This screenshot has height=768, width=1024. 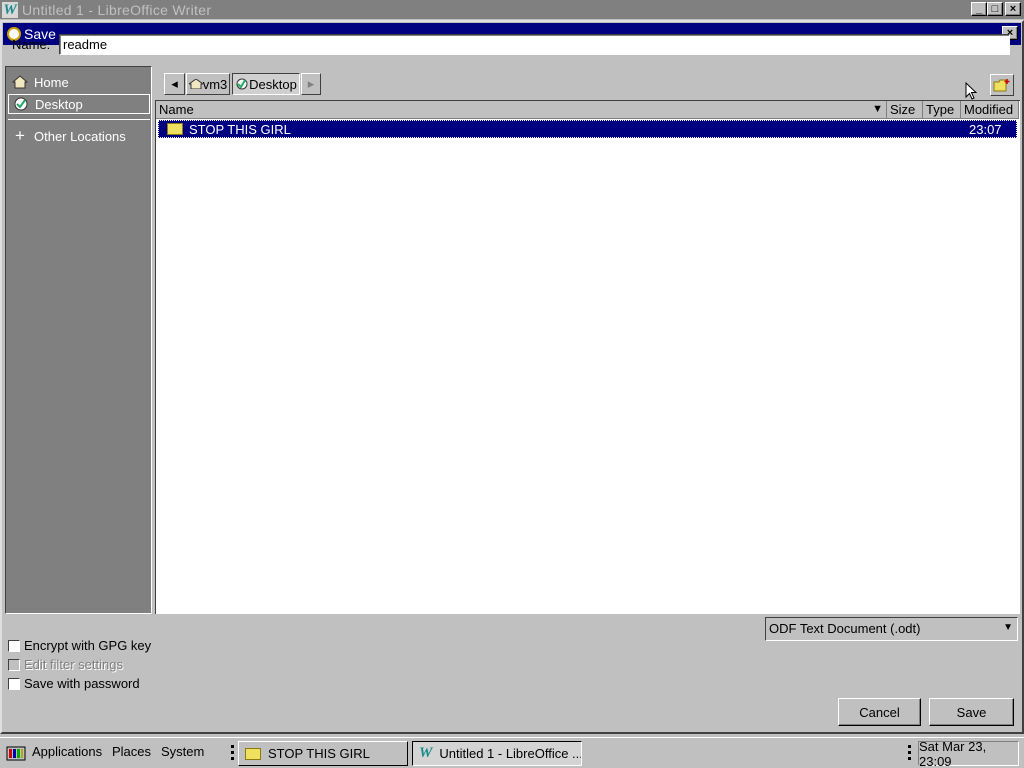 What do you see at coordinates (240, 129) in the screenshot?
I see `file-name: STOP THIS GIRL` at bounding box center [240, 129].